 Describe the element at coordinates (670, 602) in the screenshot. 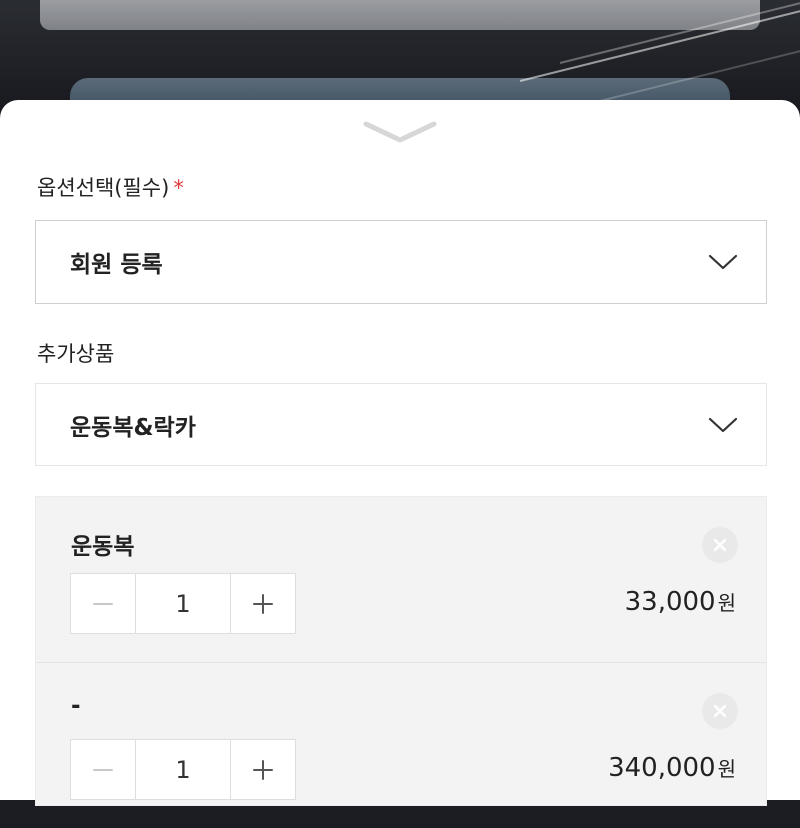

I see `item-price-amount: 33,000` at that location.